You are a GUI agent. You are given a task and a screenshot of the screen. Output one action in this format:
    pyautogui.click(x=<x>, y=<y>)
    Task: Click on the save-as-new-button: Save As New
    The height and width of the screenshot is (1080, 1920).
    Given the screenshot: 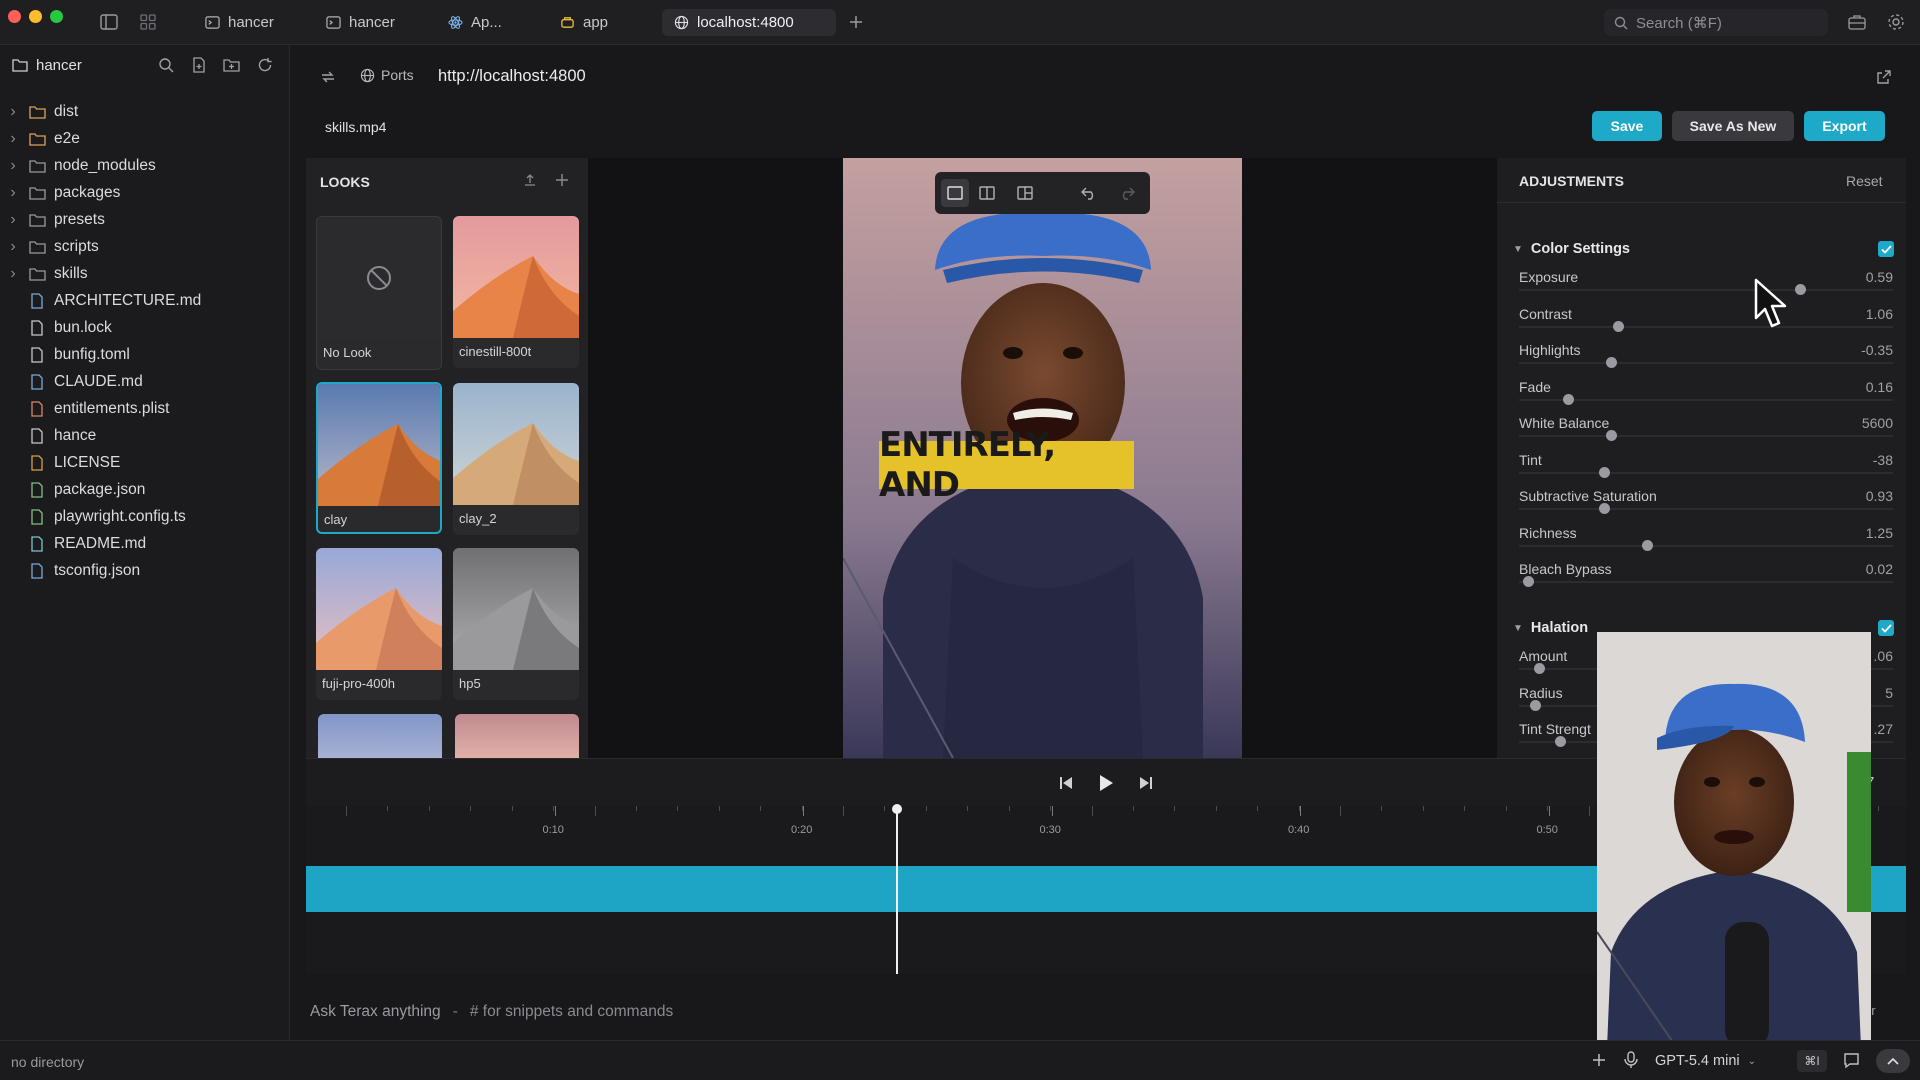 What is the action you would take?
    pyautogui.click(x=1733, y=126)
    